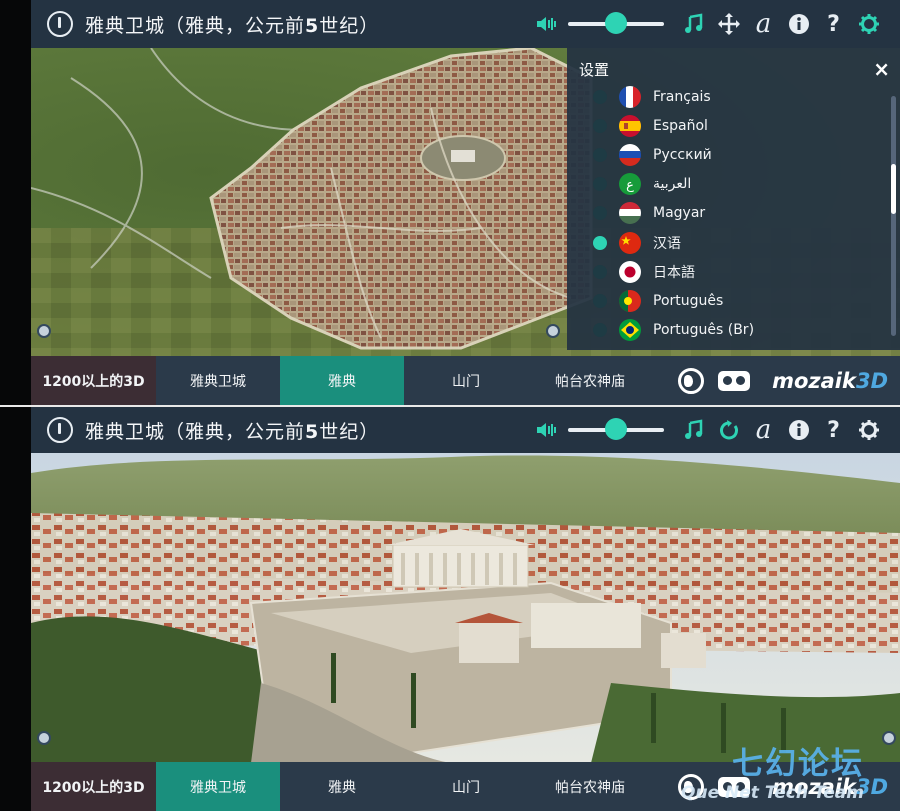  What do you see at coordinates (630, 154) in the screenshot?
I see `flag-ru-icon` at bounding box center [630, 154].